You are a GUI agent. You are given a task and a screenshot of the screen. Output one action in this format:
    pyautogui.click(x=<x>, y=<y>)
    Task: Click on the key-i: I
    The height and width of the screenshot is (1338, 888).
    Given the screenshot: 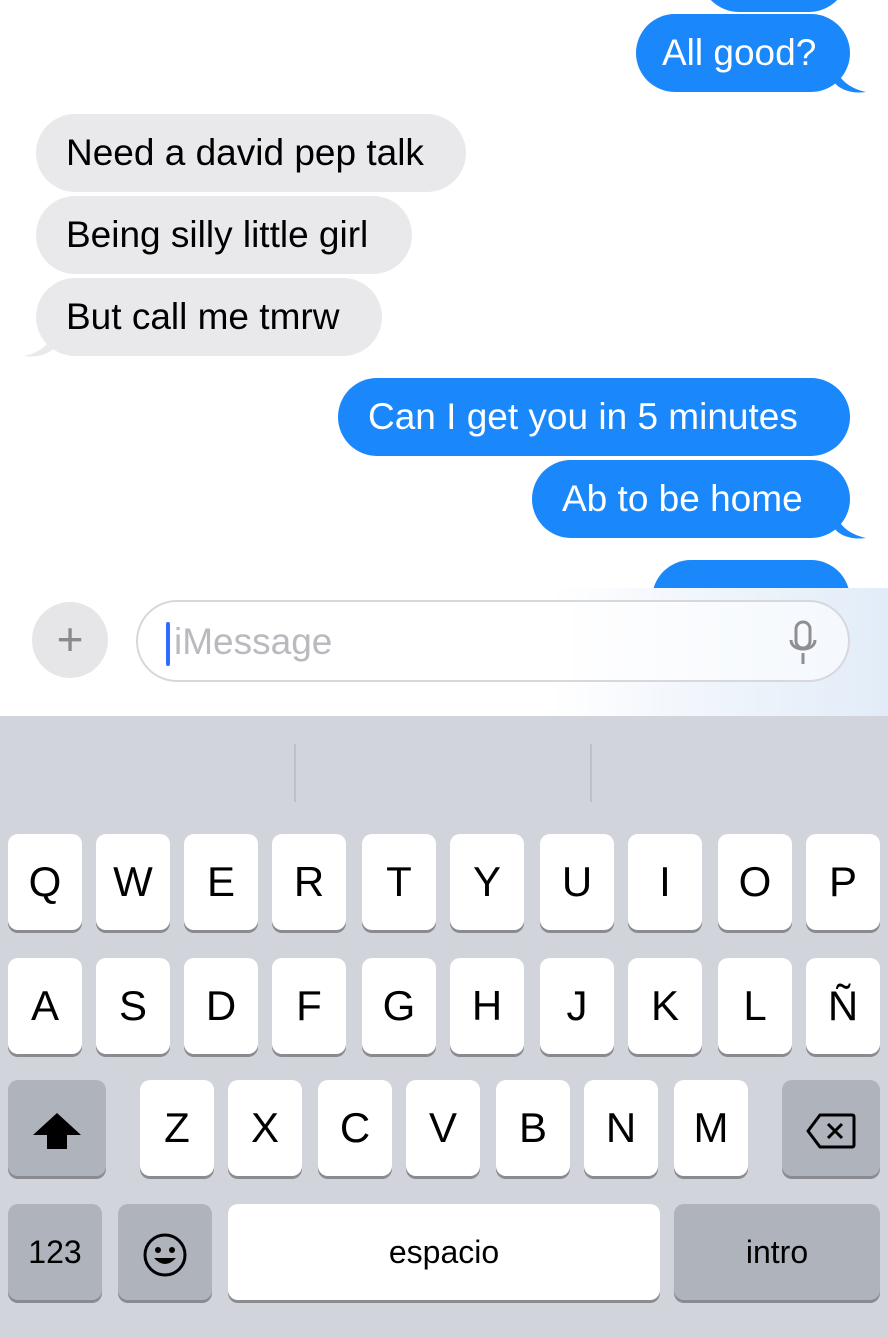 What is the action you would take?
    pyautogui.click(x=665, y=882)
    